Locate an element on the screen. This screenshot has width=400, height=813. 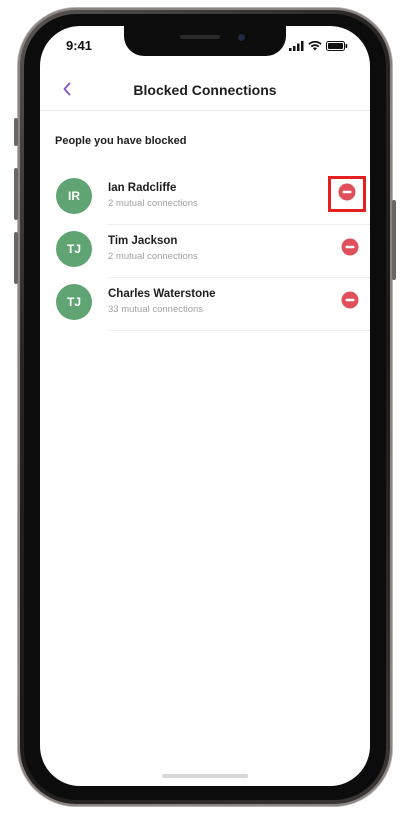
avatar: IR is located at coordinates (74, 196).